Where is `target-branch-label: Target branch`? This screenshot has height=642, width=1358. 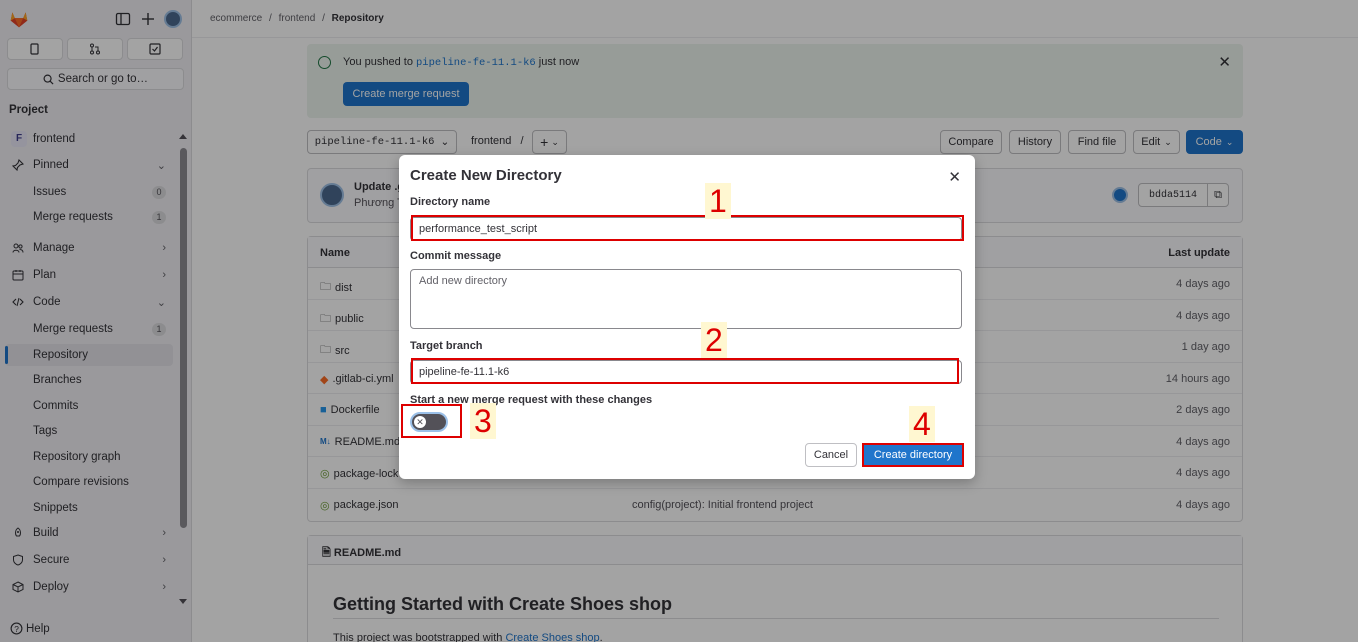 target-branch-label: Target branch is located at coordinates (446, 346).